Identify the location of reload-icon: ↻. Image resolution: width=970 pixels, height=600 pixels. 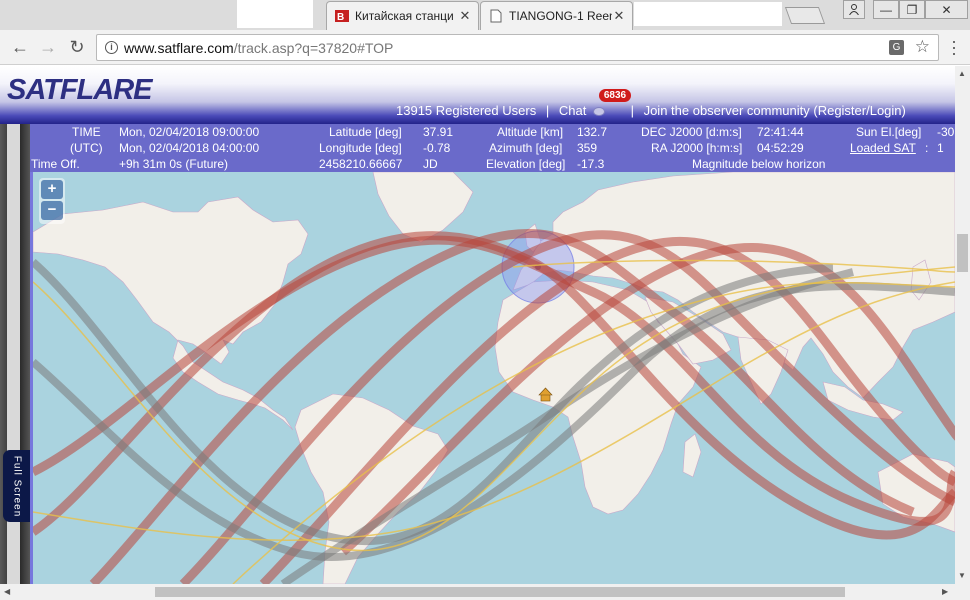
(77, 47).